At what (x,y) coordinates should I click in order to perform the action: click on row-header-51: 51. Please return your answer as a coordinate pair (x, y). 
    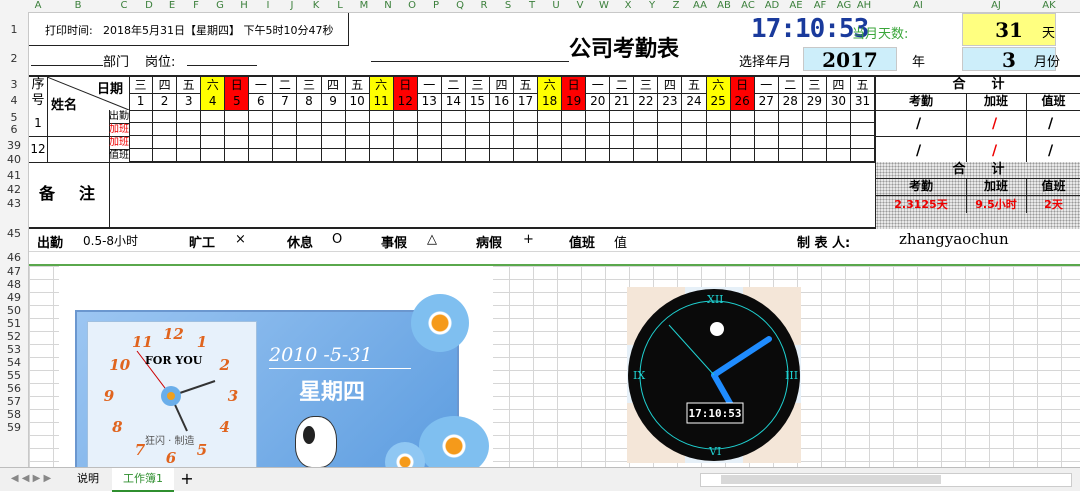
    Looking at the image, I should click on (14, 323).